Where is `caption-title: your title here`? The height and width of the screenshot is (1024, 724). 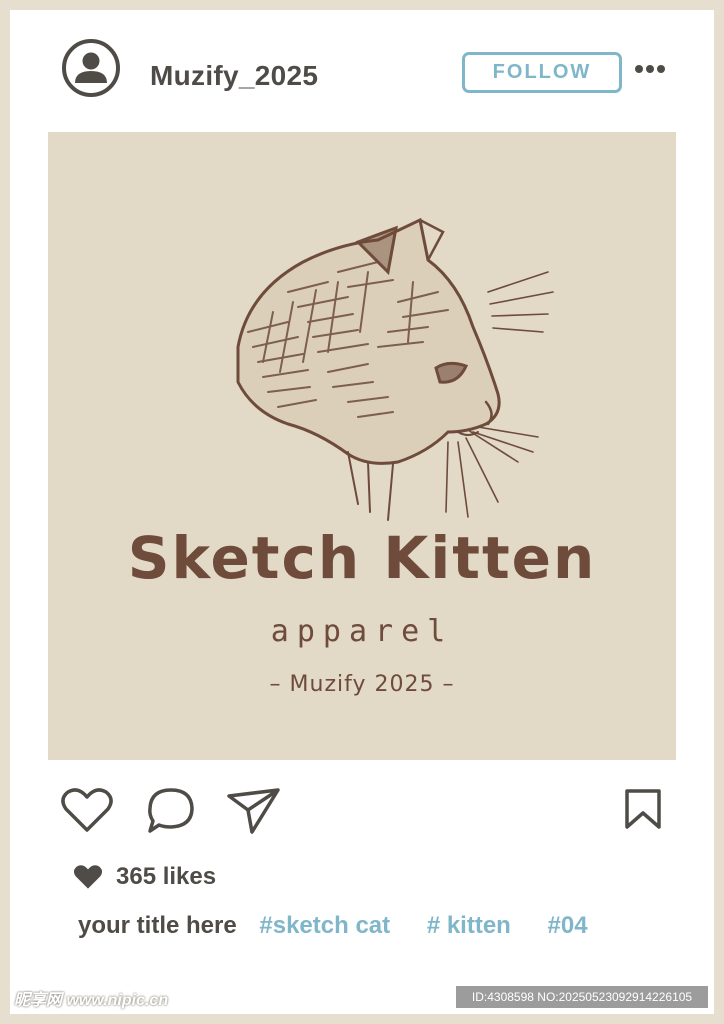 caption-title: your title here is located at coordinates (157, 925).